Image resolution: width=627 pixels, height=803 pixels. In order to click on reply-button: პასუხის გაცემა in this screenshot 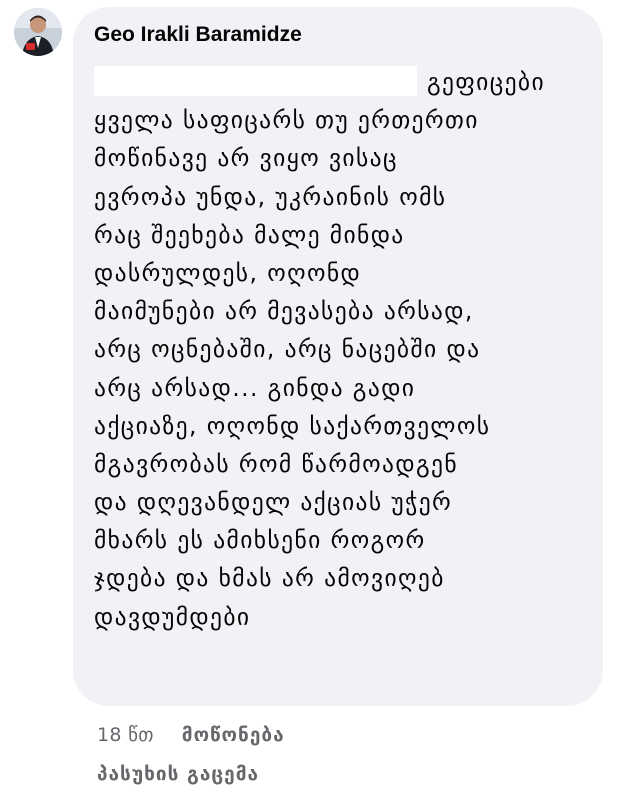, I will do `click(178, 774)`.